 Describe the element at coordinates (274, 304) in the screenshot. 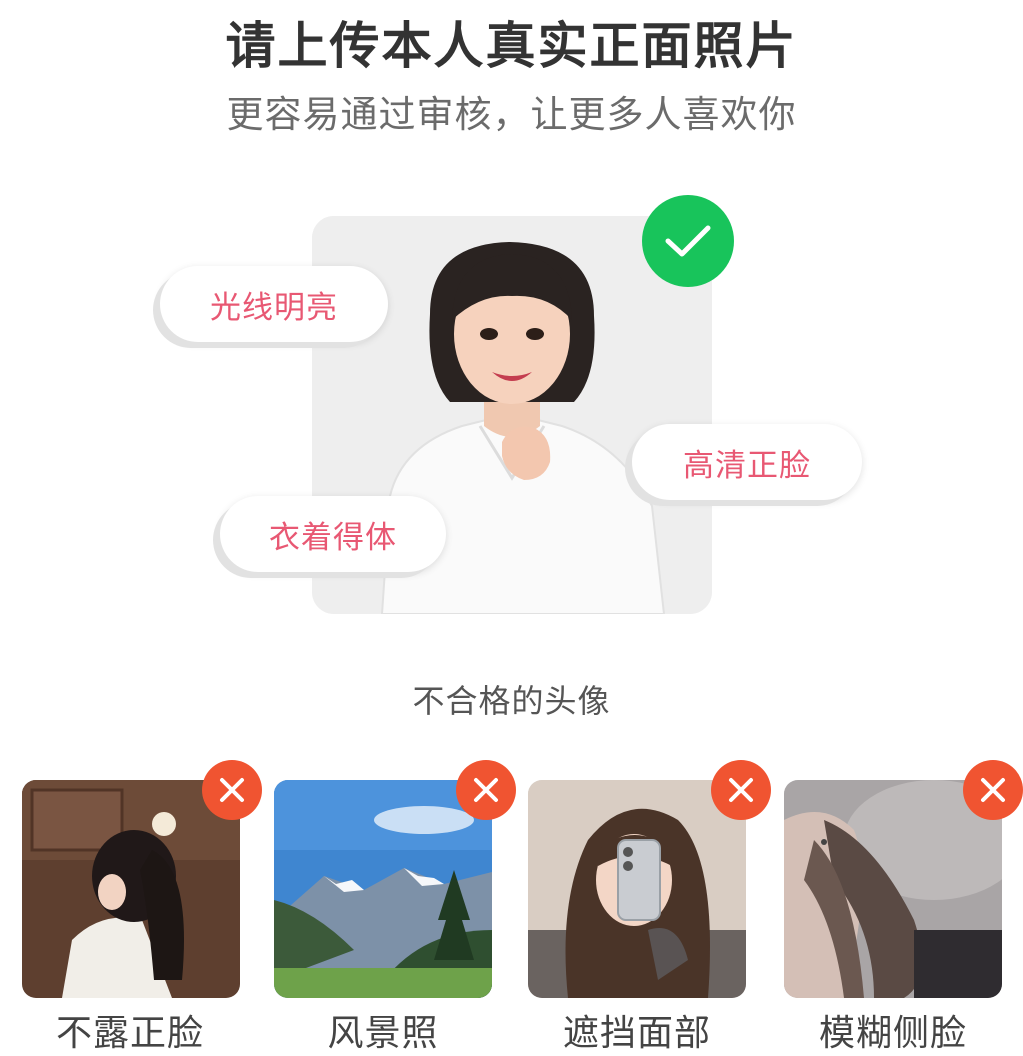

I see `tip-badge-lighting: 光线明亮` at that location.